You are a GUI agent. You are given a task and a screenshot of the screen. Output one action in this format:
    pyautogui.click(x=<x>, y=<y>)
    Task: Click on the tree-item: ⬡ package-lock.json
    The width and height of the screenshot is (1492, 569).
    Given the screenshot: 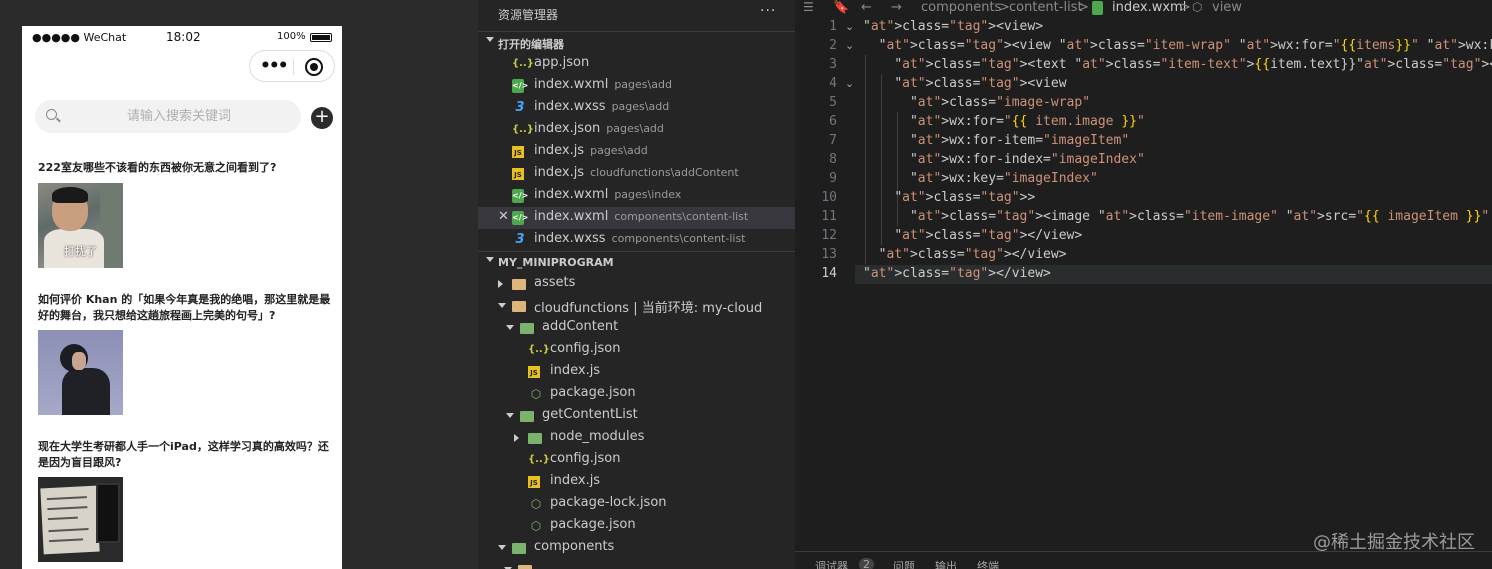 What is the action you would take?
    pyautogui.click(x=636, y=504)
    